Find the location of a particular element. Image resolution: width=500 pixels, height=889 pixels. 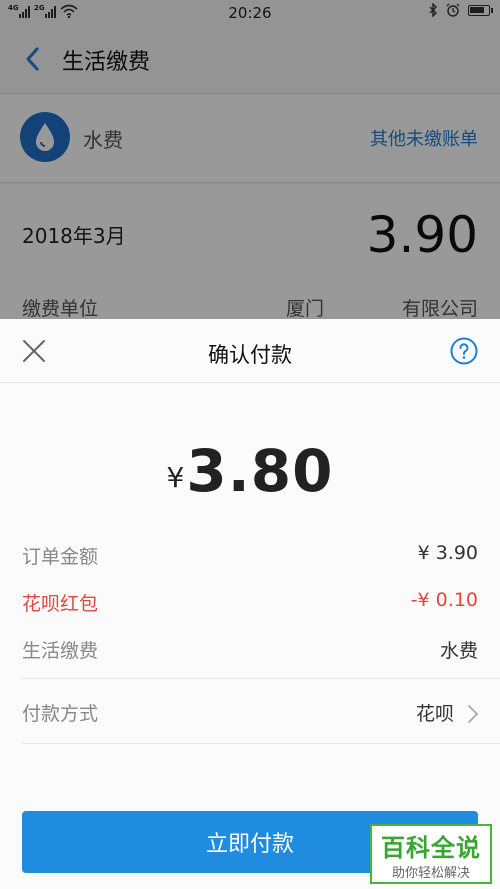

watermark-logo: 百科全说 助你轻松解决 is located at coordinates (431, 854).